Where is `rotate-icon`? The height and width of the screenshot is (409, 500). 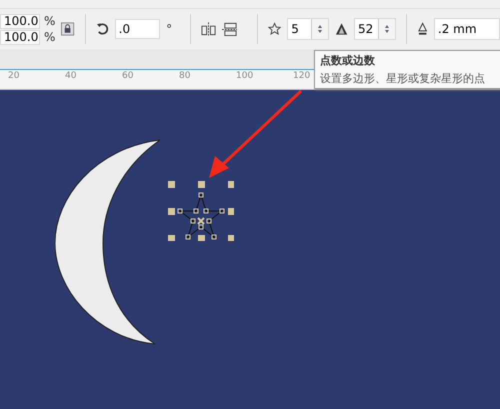 rotate-icon is located at coordinates (102, 29).